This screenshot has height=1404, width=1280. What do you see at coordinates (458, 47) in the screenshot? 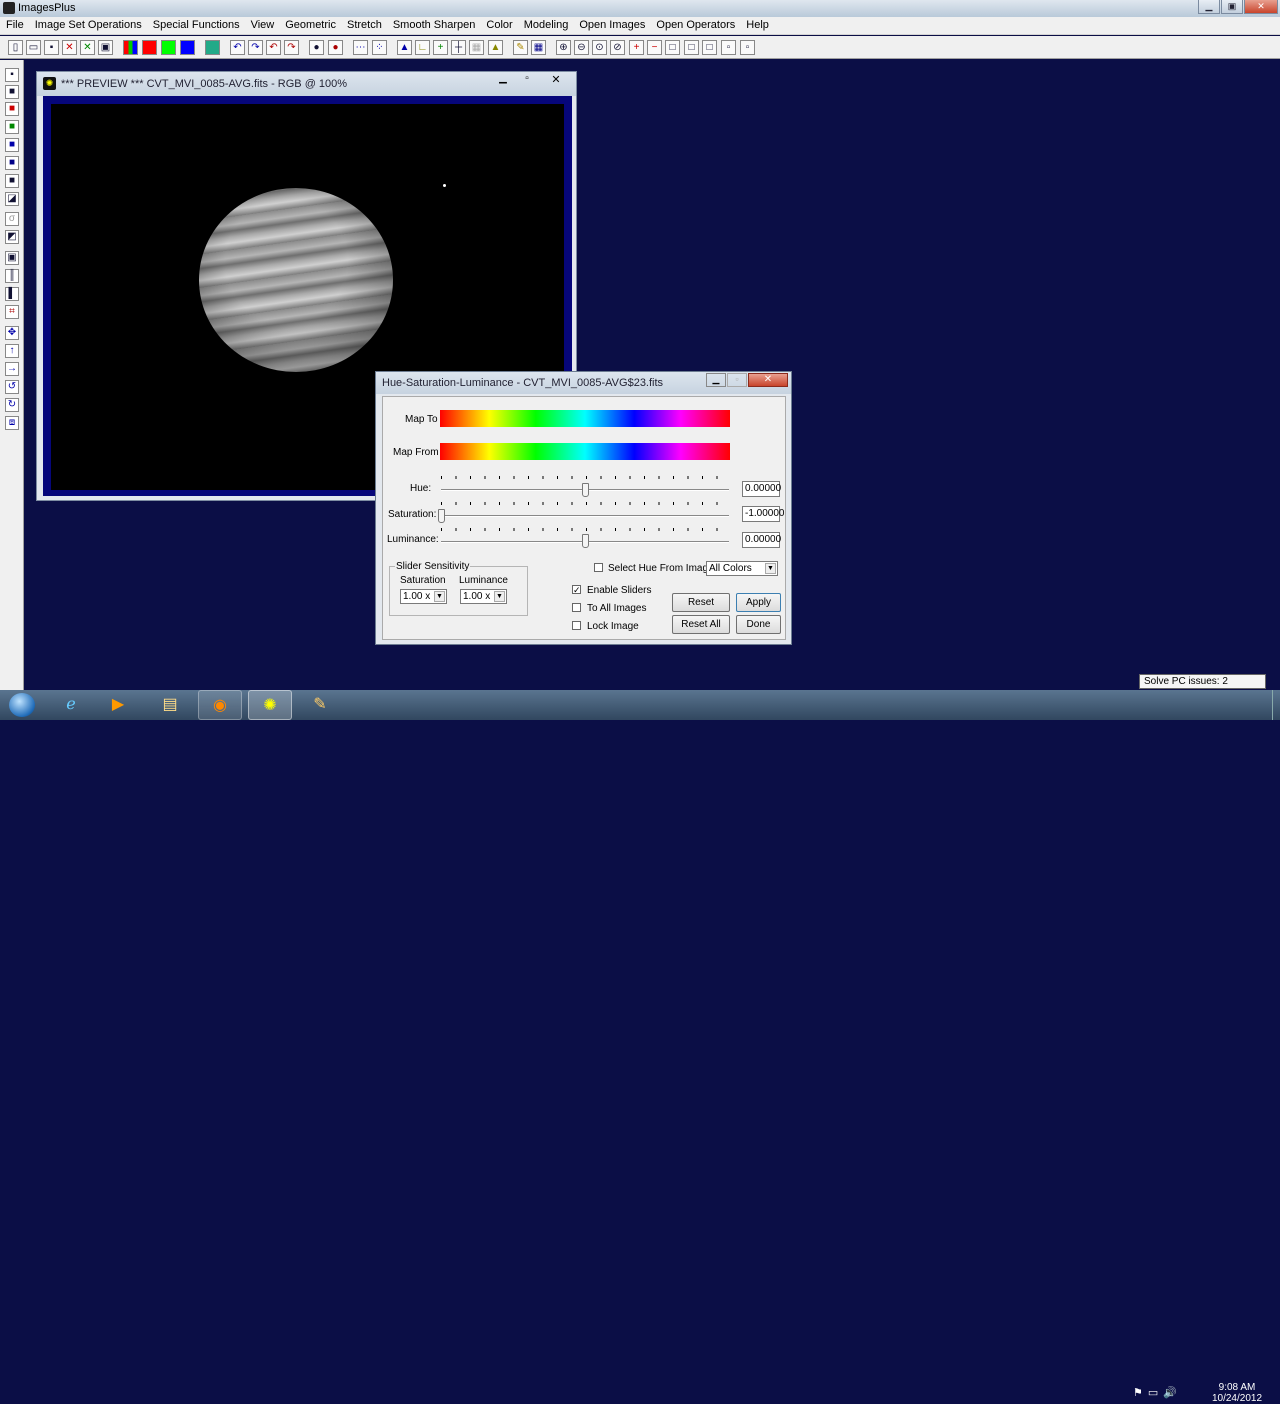
I see `crosshair-icon: ┼` at bounding box center [458, 47].